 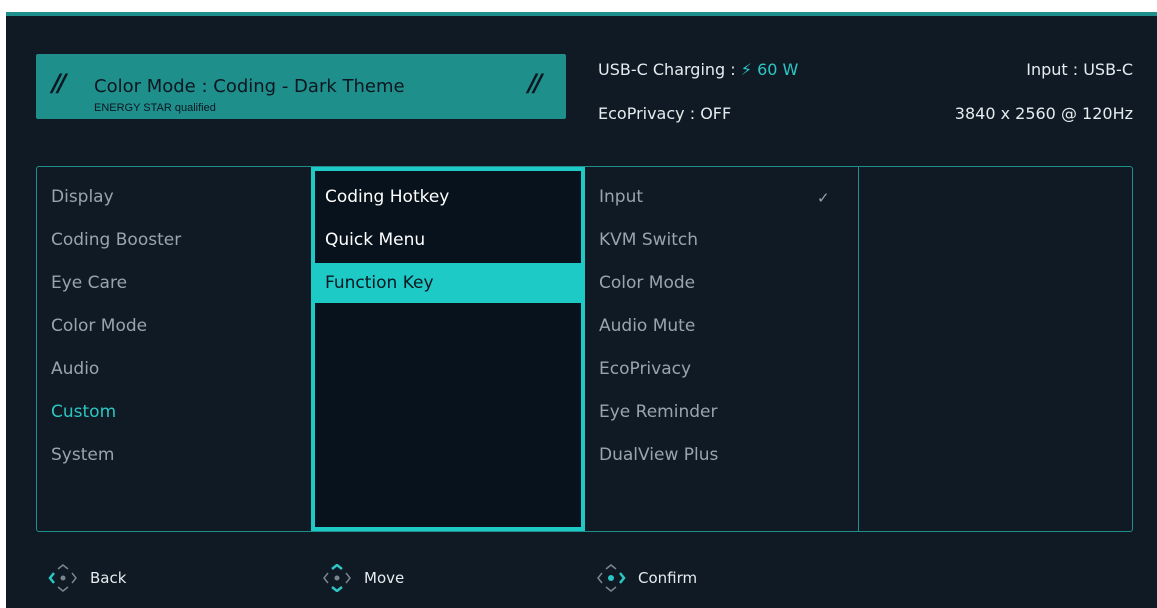 I want to click on main-menu-item-custom: Custom, so click(x=83, y=412).